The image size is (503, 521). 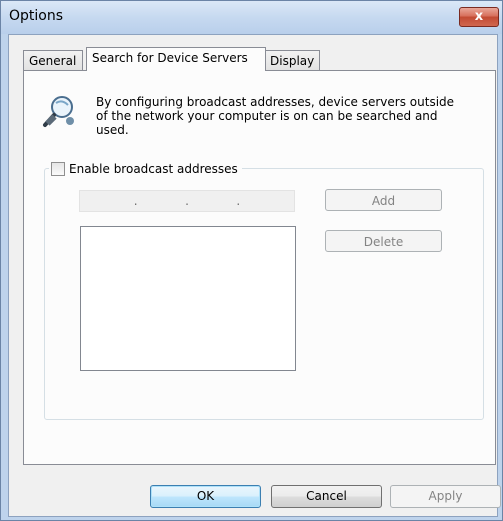 I want to click on delete-button: Delete, so click(x=383, y=241).